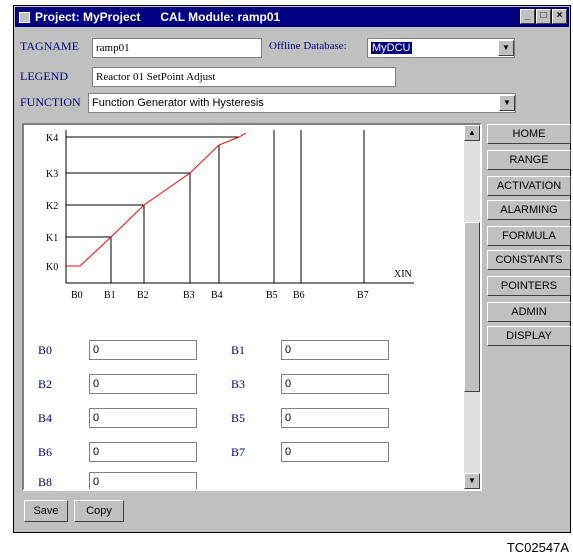 The width and height of the screenshot is (573, 558). What do you see at coordinates (45, 350) in the screenshot?
I see `b0-label: B0` at bounding box center [45, 350].